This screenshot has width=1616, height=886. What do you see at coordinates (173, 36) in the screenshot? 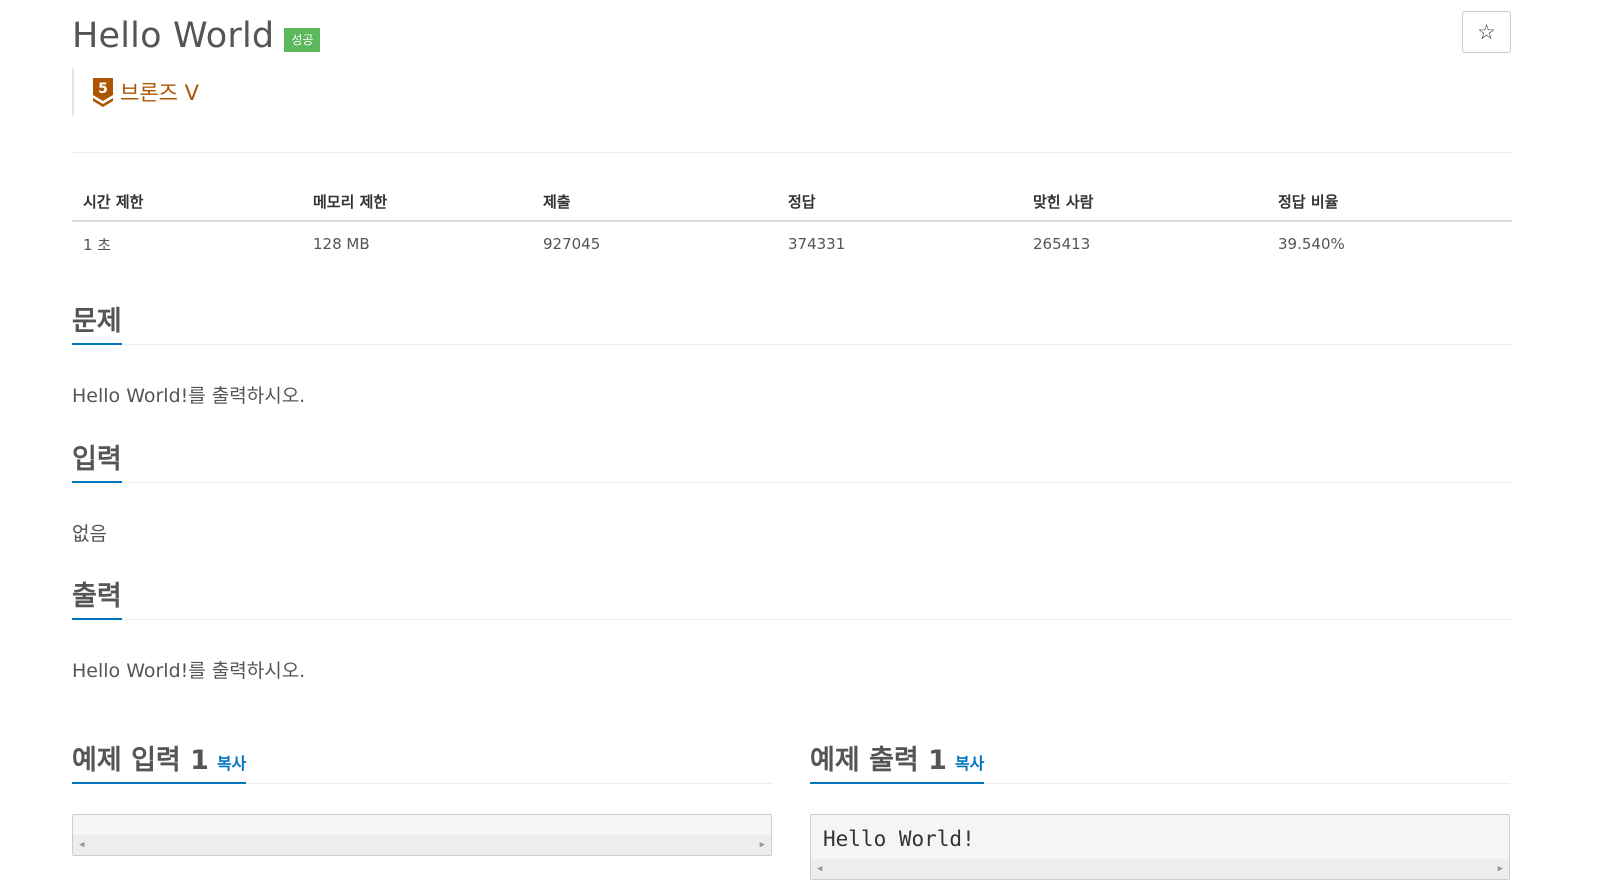
I see `problem-title: Hello World` at bounding box center [173, 36].